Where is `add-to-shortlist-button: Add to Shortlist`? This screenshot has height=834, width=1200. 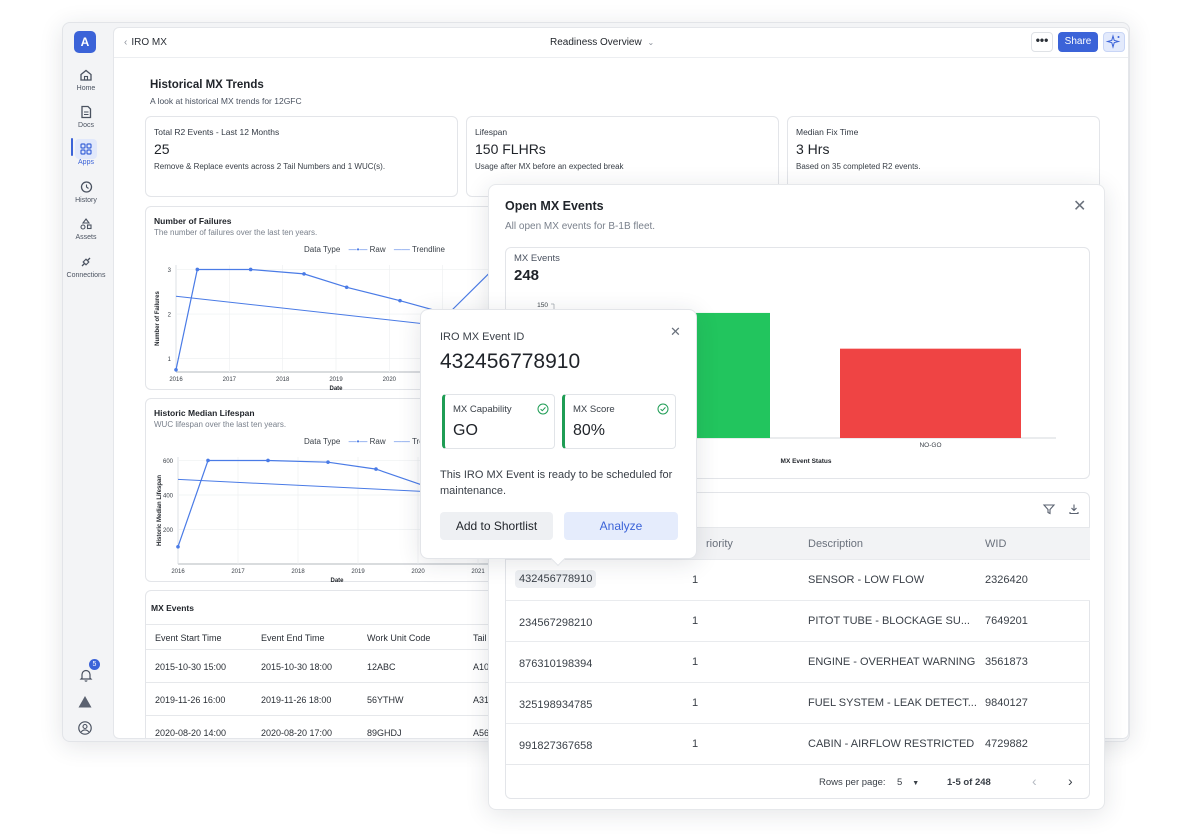 add-to-shortlist-button: Add to Shortlist is located at coordinates (496, 526).